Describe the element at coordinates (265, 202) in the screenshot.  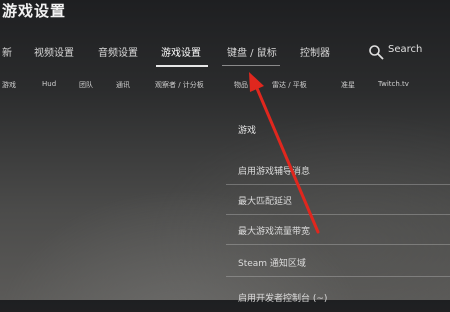
I see `option-label: 最大匹配延迟` at that location.